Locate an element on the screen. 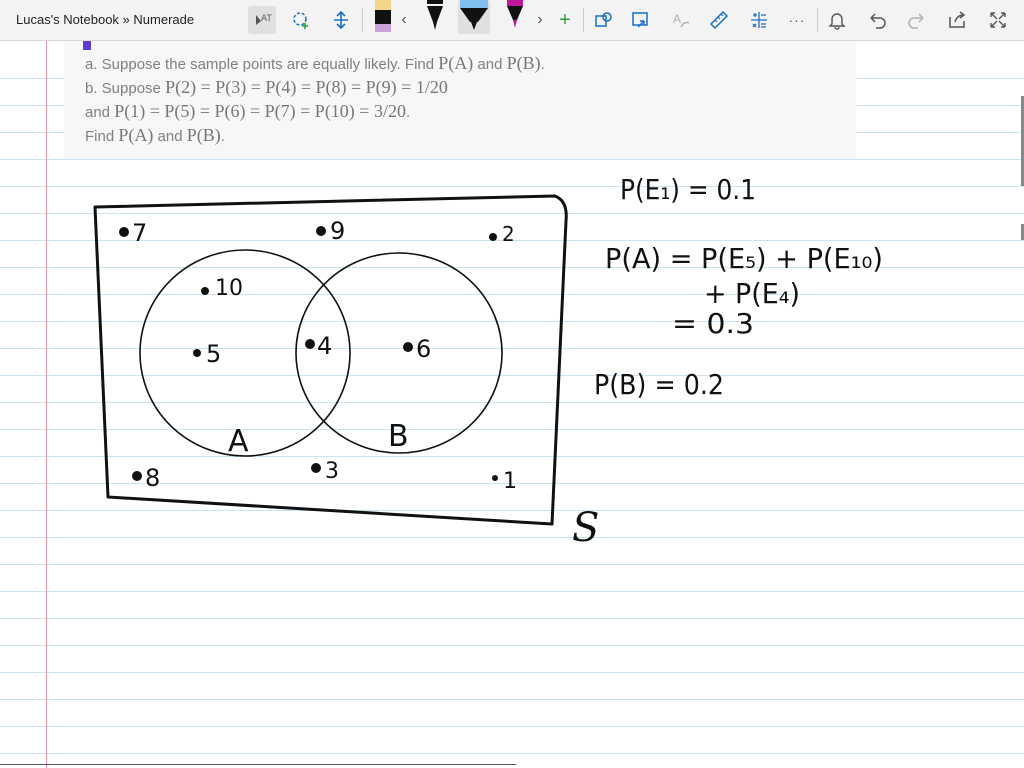 The image size is (1024, 768). math-button is located at coordinates (759, 20).